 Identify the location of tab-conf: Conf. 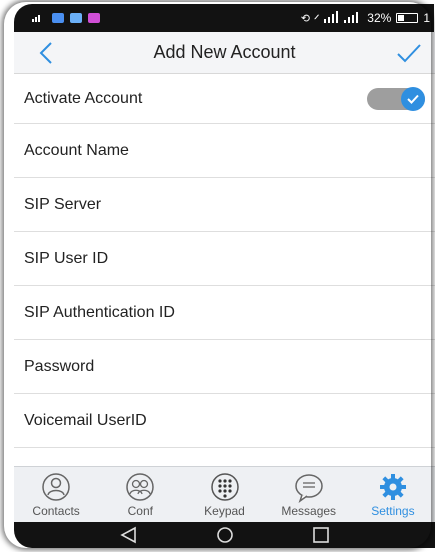
(140, 494).